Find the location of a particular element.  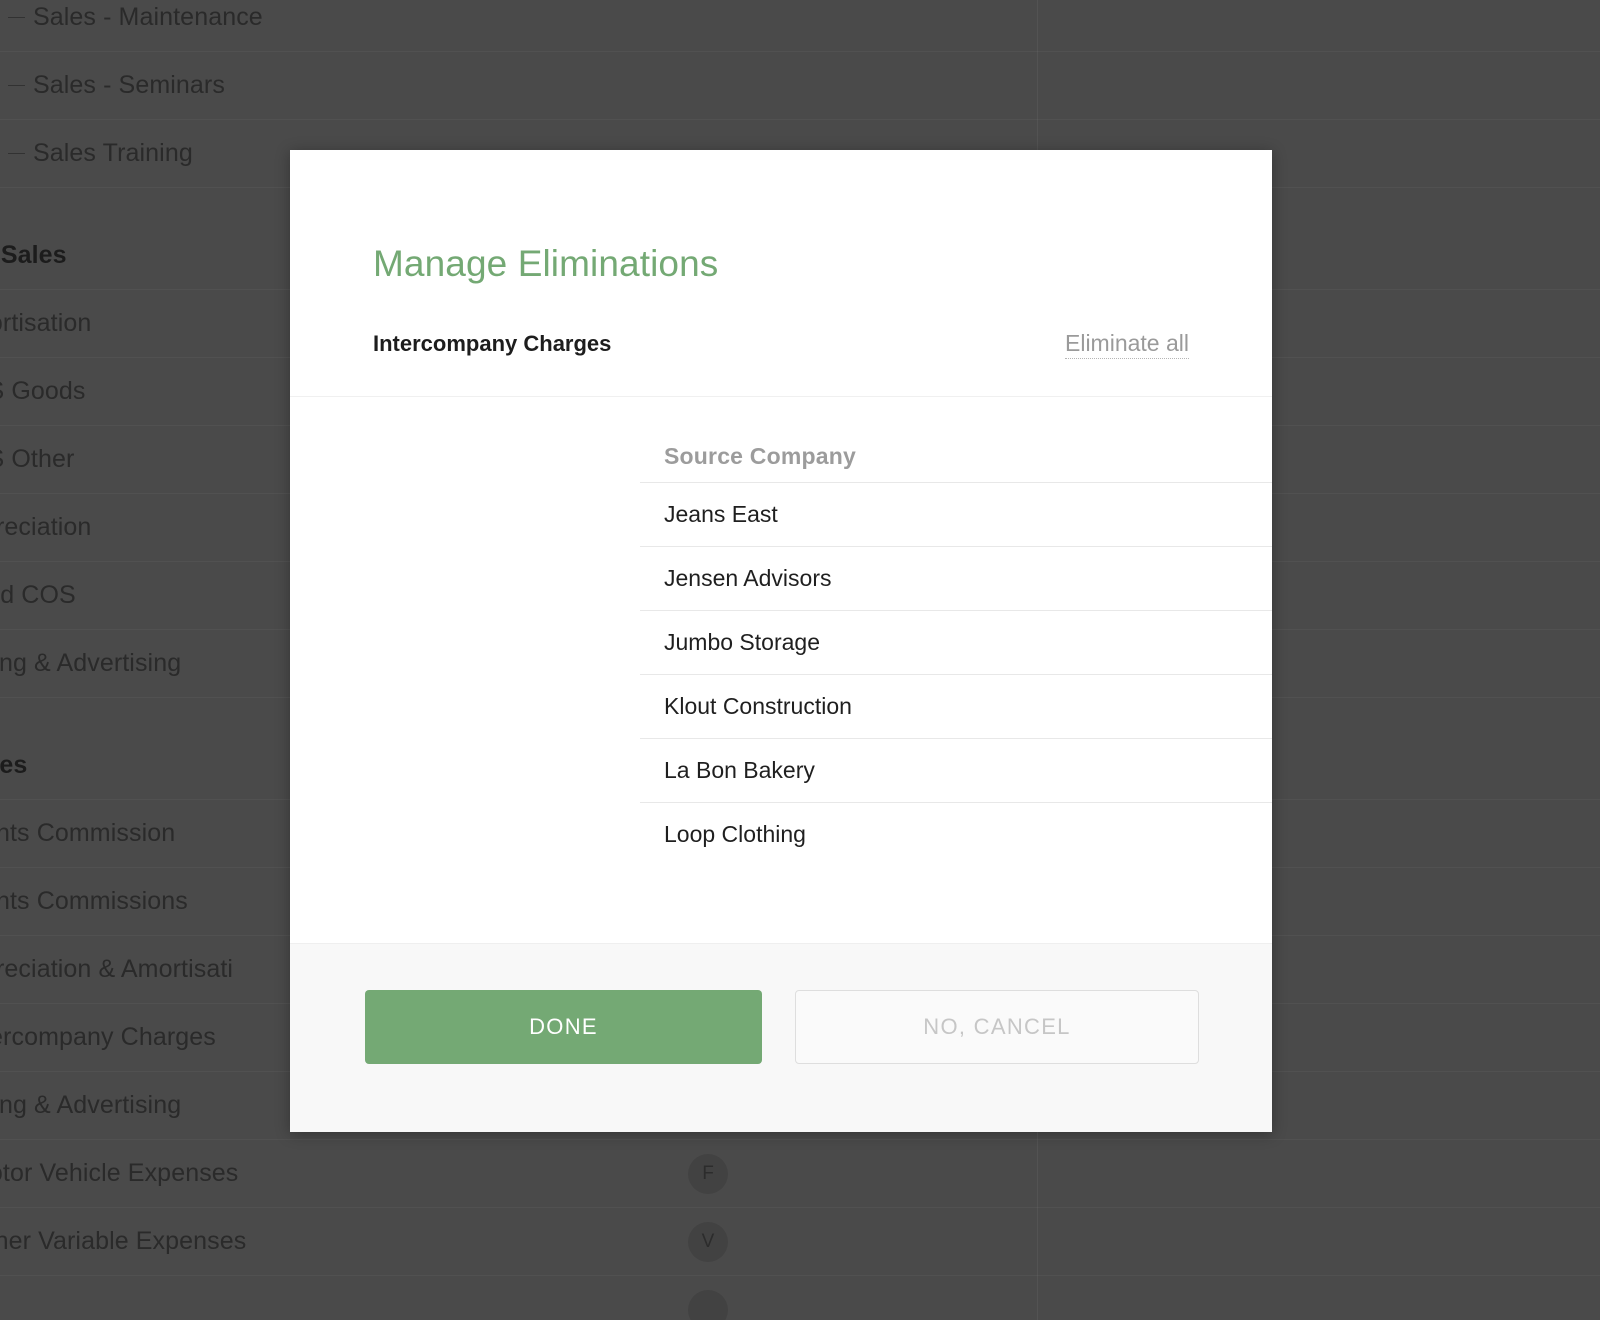

background-list-item-label: mortisation is located at coordinates (46, 323).